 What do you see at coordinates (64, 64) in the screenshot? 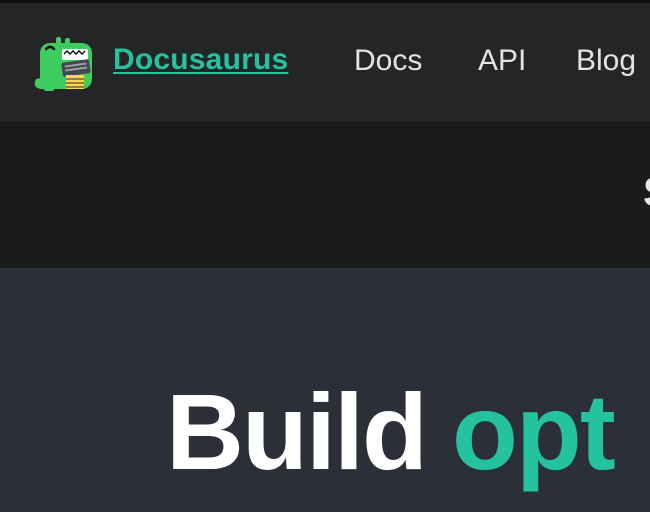
I see `docusaurus-logo-icon` at bounding box center [64, 64].